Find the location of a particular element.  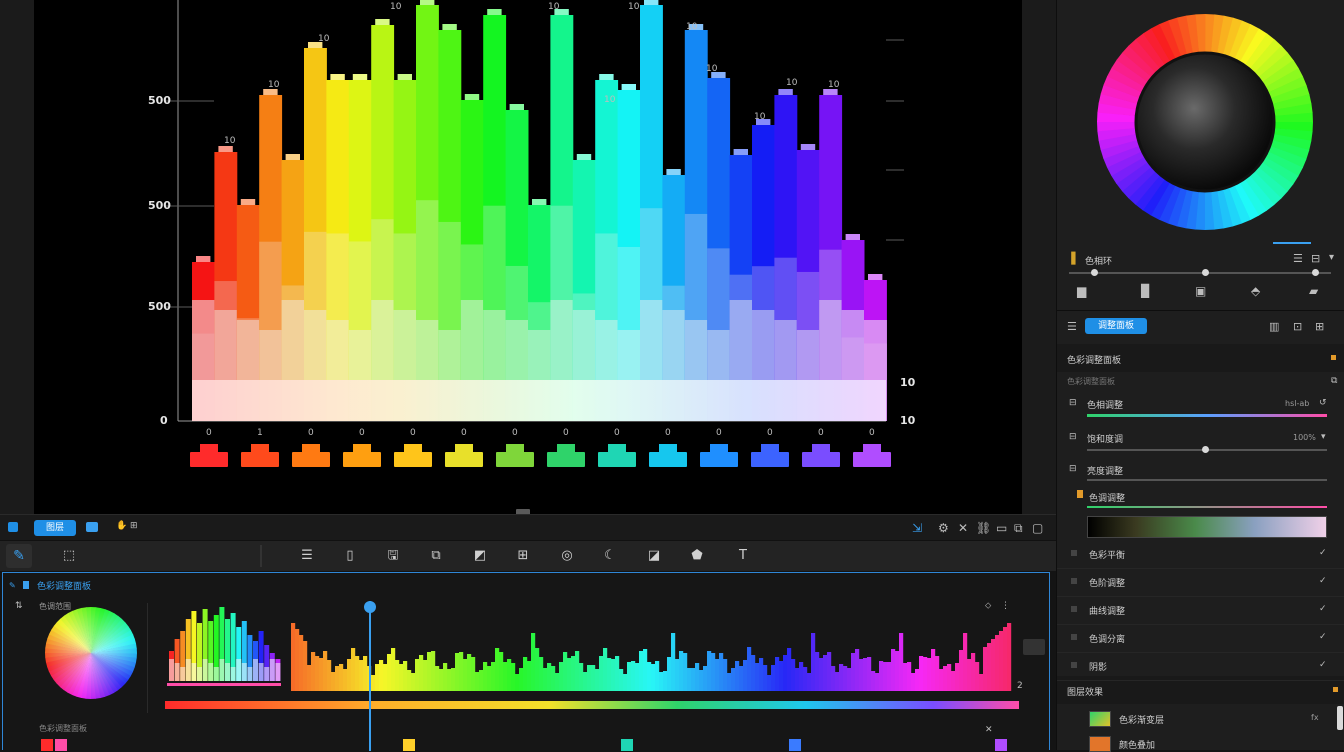

pin-icon: ⬦ is located at coordinates (988, 606).